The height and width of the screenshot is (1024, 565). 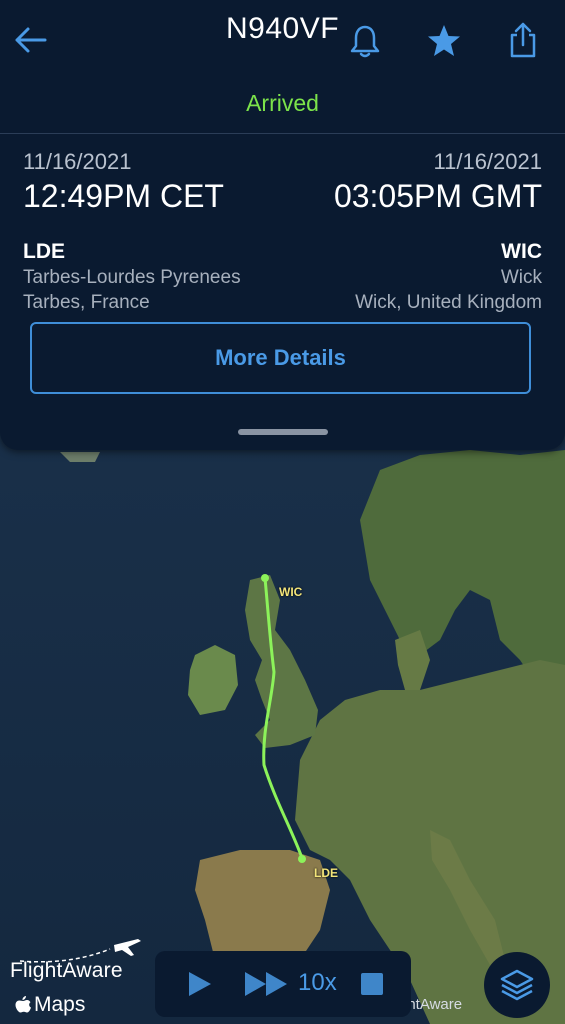 I want to click on layers-icon, so click(x=517, y=985).